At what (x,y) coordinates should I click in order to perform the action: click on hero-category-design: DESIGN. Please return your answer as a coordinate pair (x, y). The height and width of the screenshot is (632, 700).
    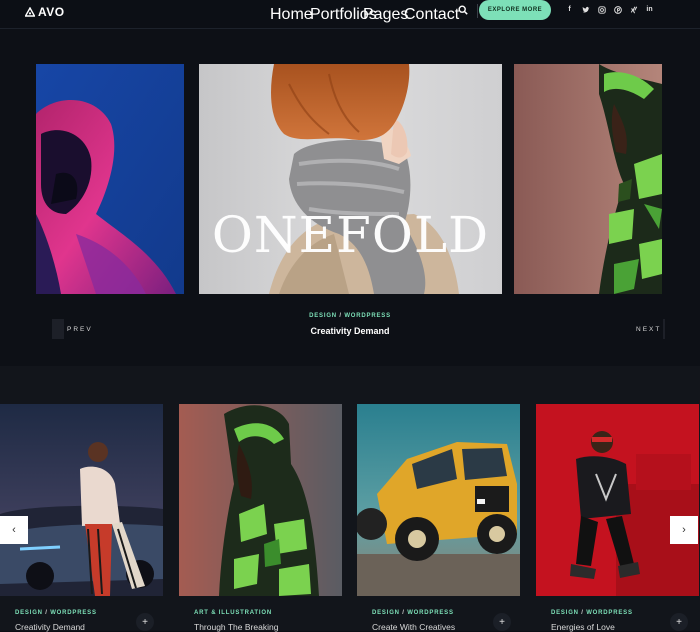
    Looking at the image, I should click on (323, 316).